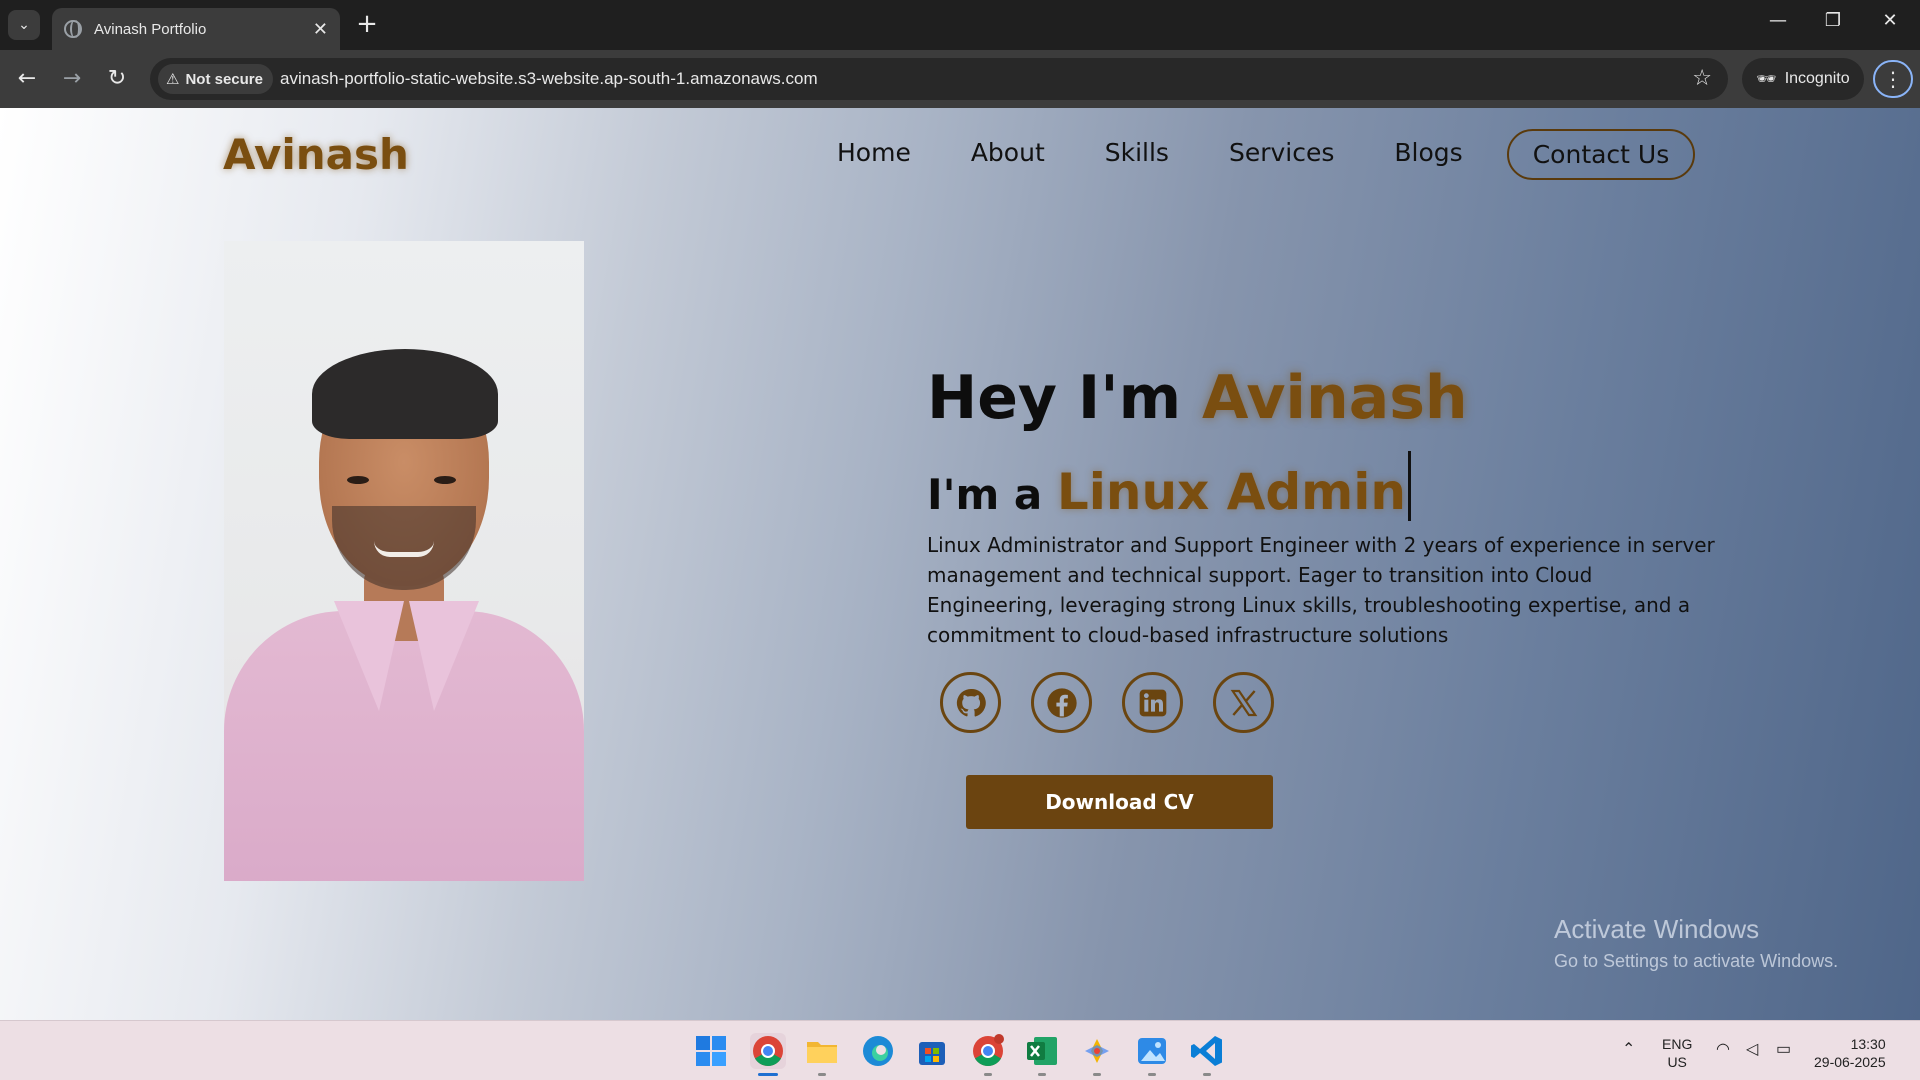  I want to click on watermark-subtitle: Go to Settings to activate Windows., so click(1696, 961).